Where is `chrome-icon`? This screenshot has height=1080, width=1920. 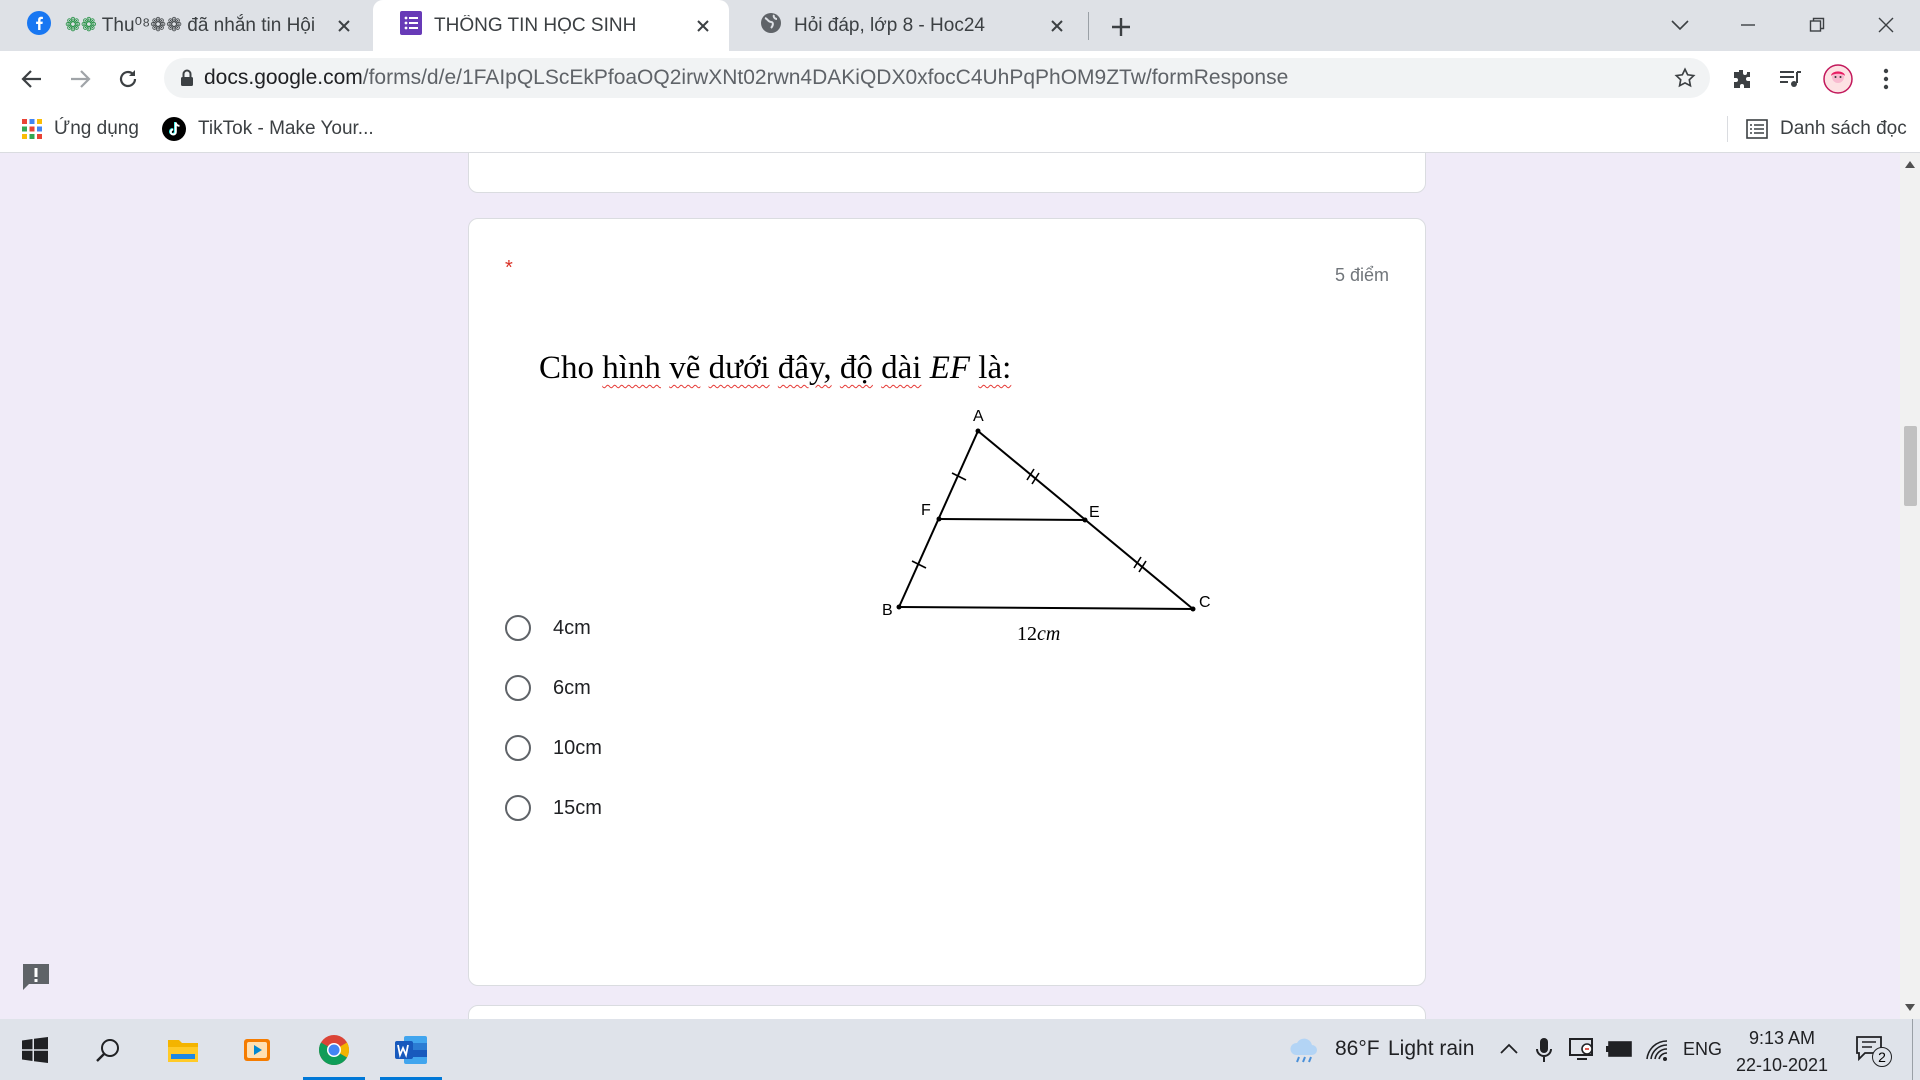 chrome-icon is located at coordinates (334, 1049).